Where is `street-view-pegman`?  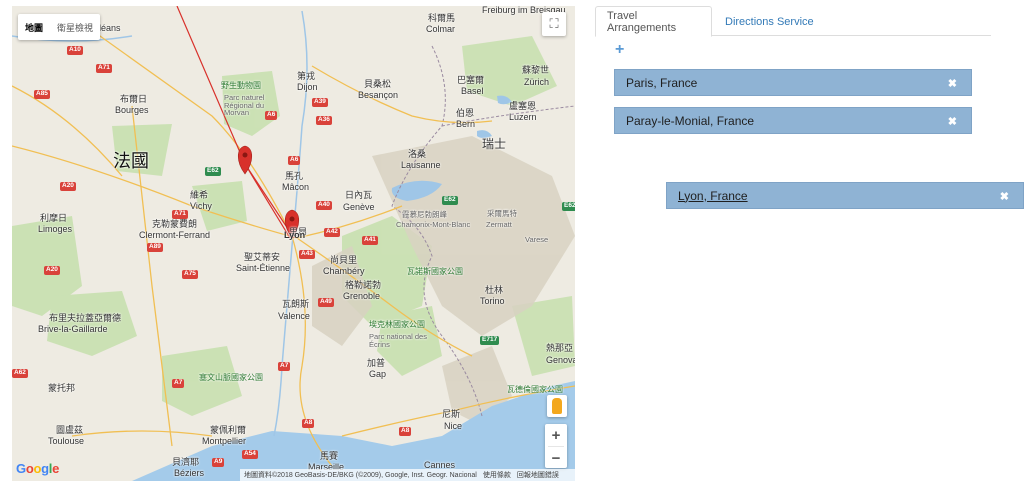
street-view-pegman is located at coordinates (557, 406).